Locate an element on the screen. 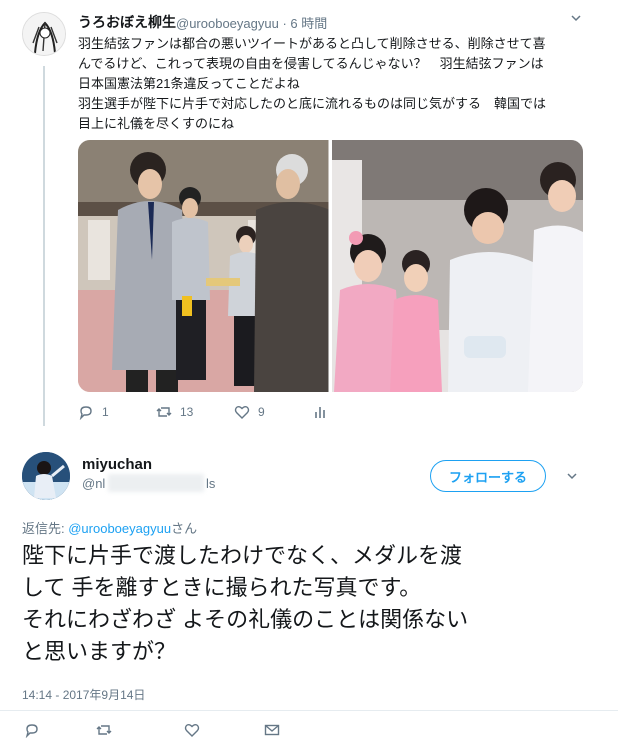 The height and width of the screenshot is (756, 618). tweet-actions is located at coordinates (152, 730).